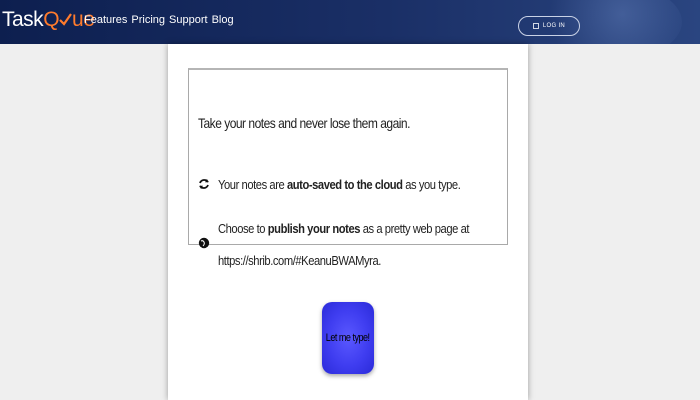  I want to click on login-label: LOG IN, so click(554, 26).